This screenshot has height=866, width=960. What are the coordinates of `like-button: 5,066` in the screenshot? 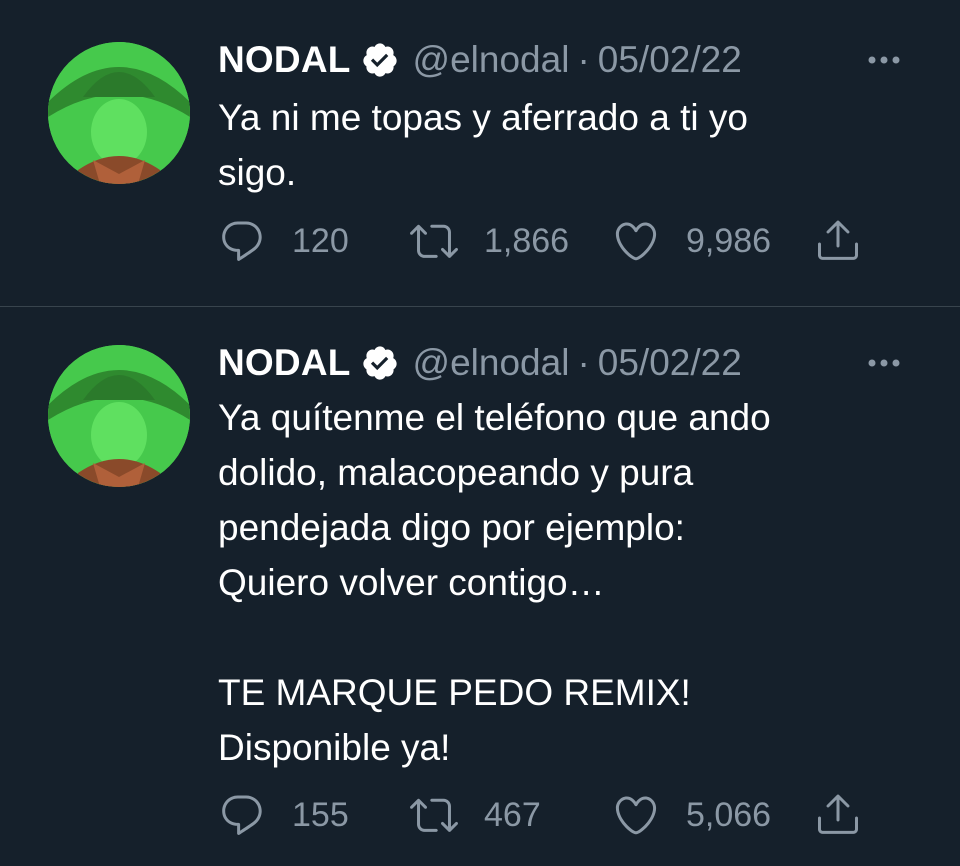 It's located at (691, 815).